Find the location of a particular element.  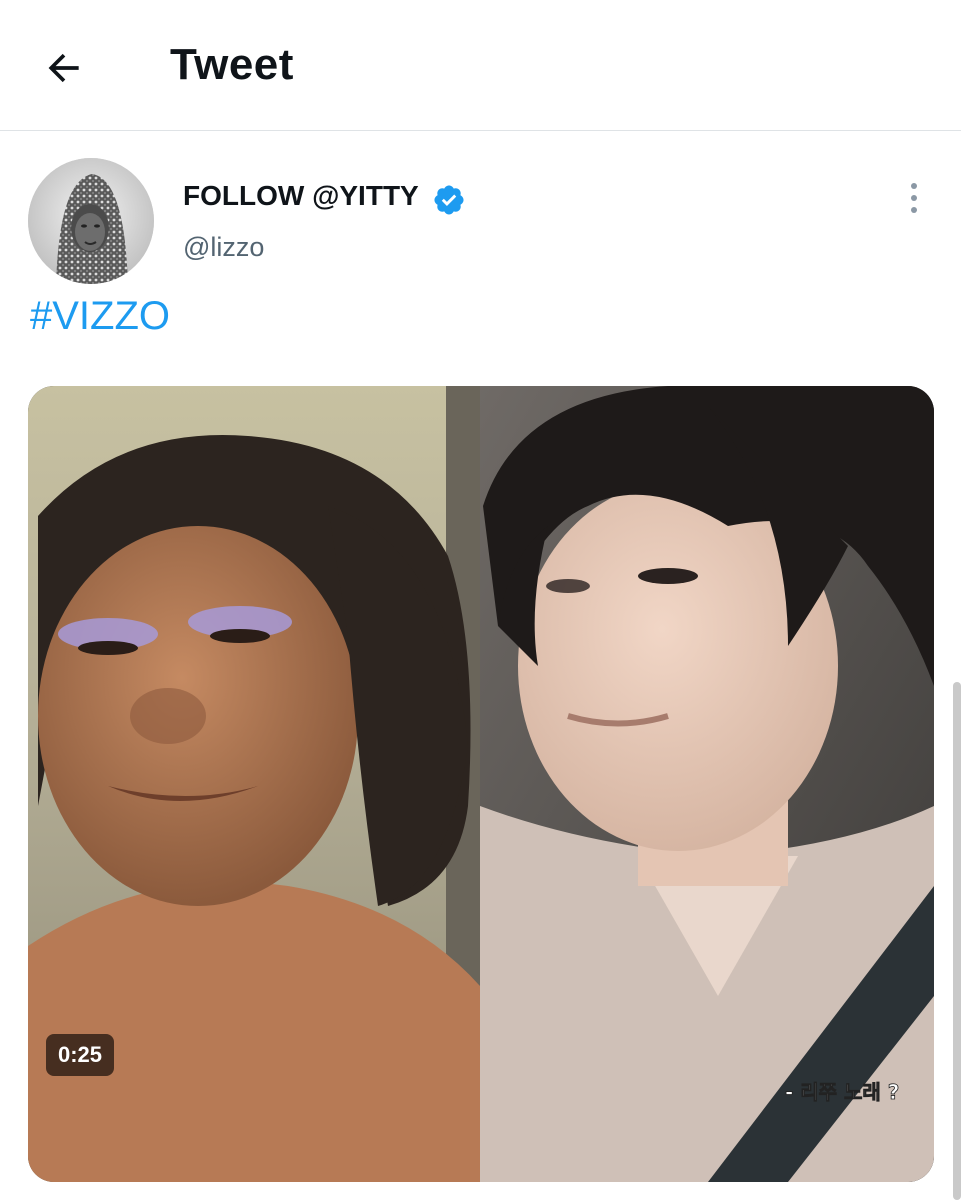

back-button is located at coordinates (64, 68).